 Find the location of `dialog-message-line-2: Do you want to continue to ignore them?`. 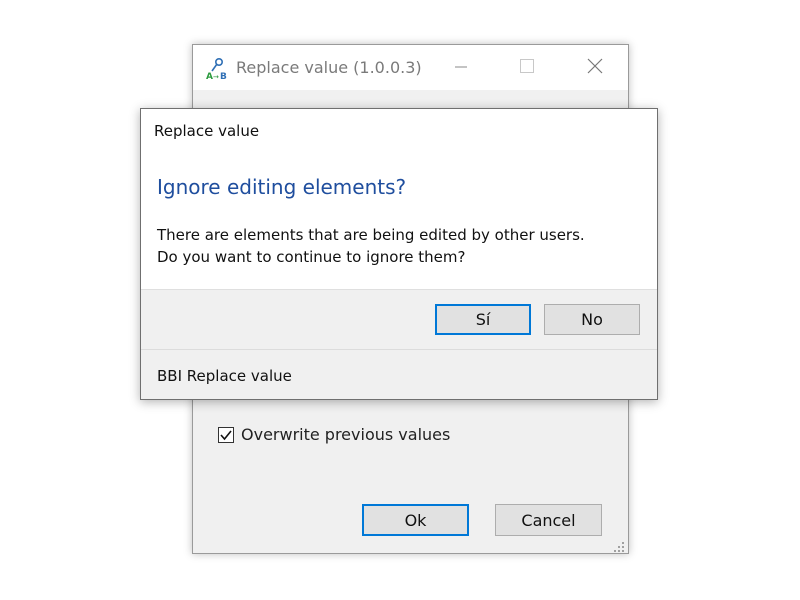

dialog-message-line-2: Do you want to continue to ignore them? is located at coordinates (311, 257).